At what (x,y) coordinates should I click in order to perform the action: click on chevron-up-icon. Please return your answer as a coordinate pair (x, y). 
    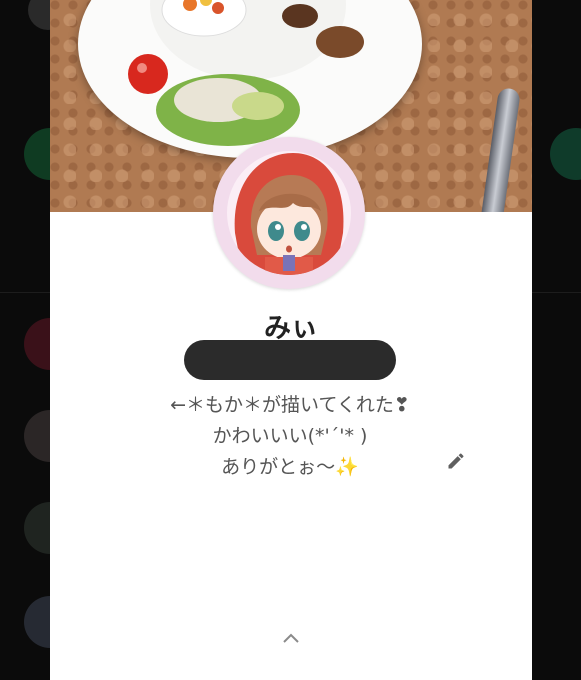
    Looking at the image, I should click on (291, 638).